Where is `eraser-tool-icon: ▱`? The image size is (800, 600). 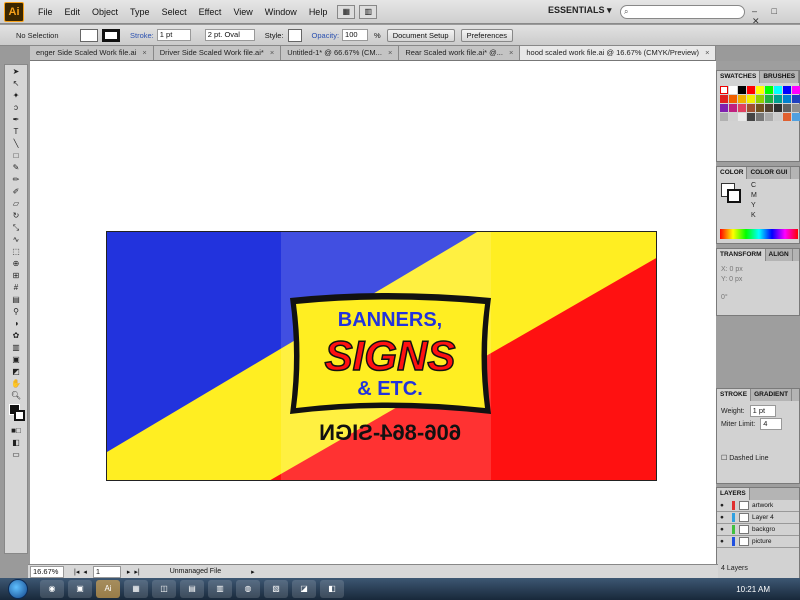
eraser-tool-icon: ▱ is located at coordinates (16, 203).